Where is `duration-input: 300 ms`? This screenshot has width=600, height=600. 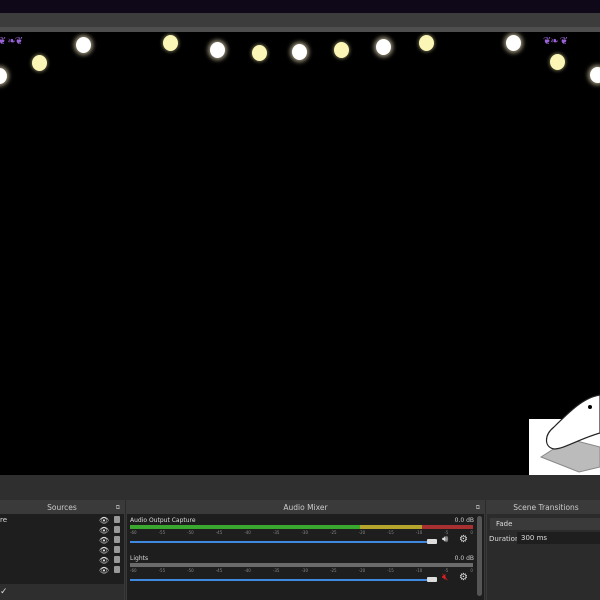
duration-input: 300 ms is located at coordinates (558, 538).